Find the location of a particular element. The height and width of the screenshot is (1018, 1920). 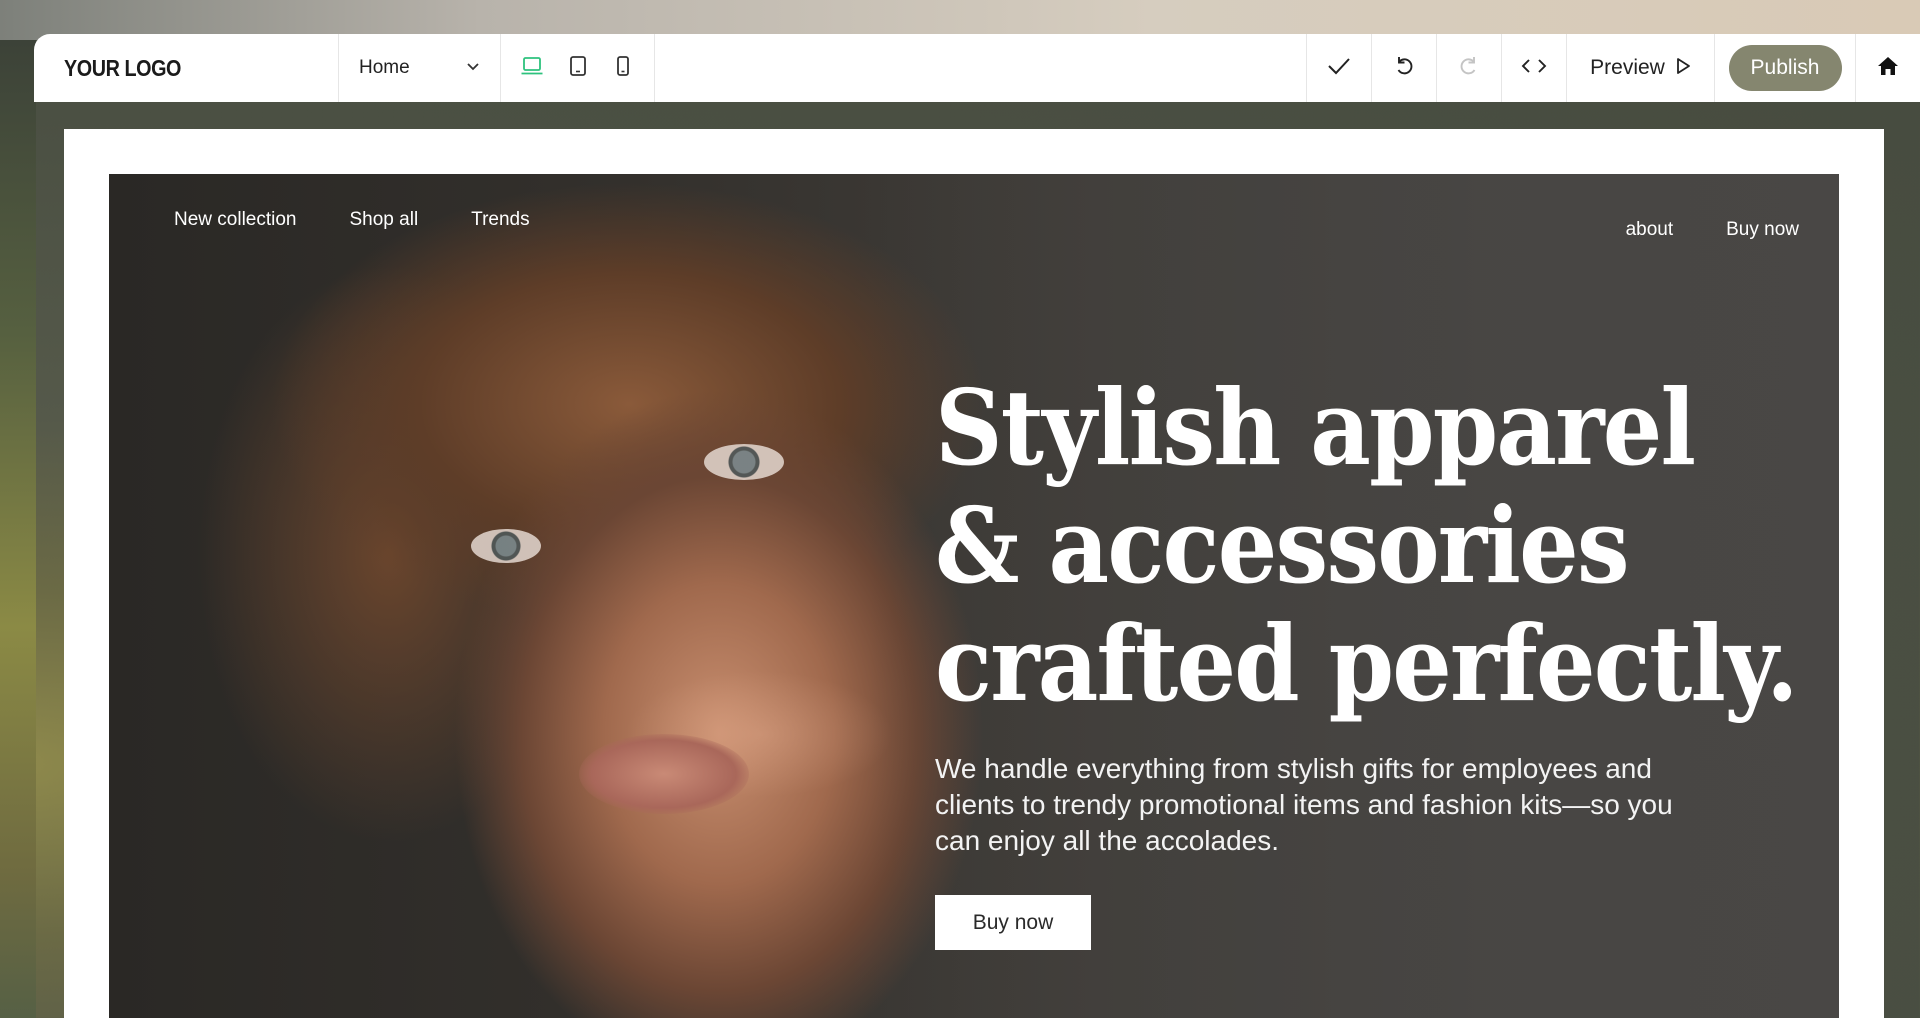

play-icon is located at coordinates (1683, 68).